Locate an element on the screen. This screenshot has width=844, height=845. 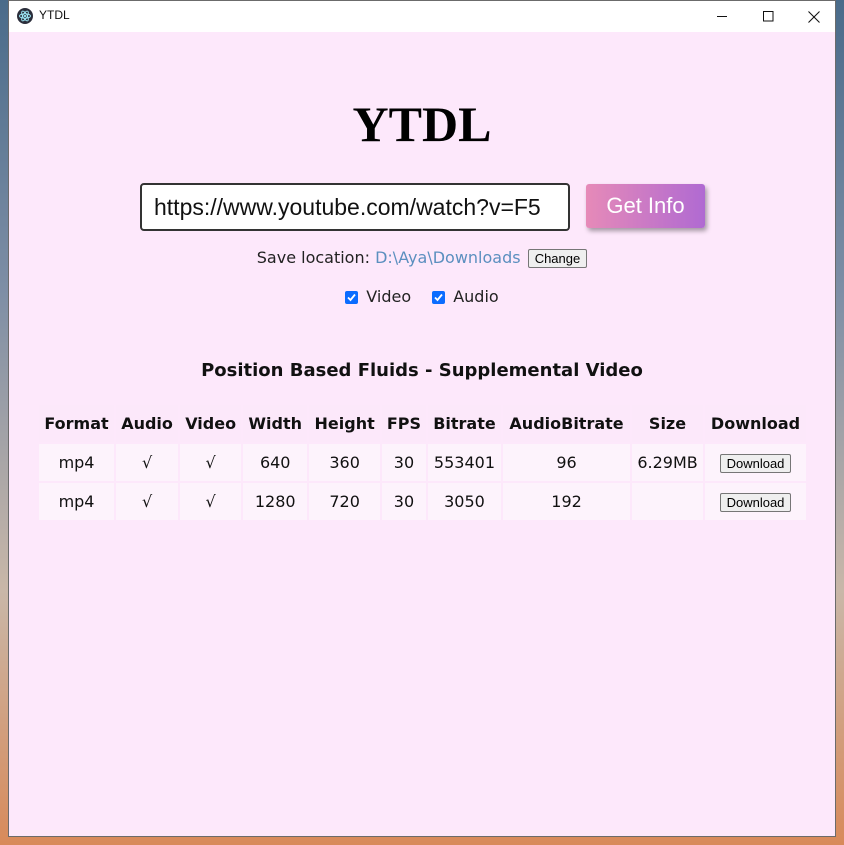
save-location-row: Save location: D:\Aya\Downloads Change is located at coordinates (422, 258).